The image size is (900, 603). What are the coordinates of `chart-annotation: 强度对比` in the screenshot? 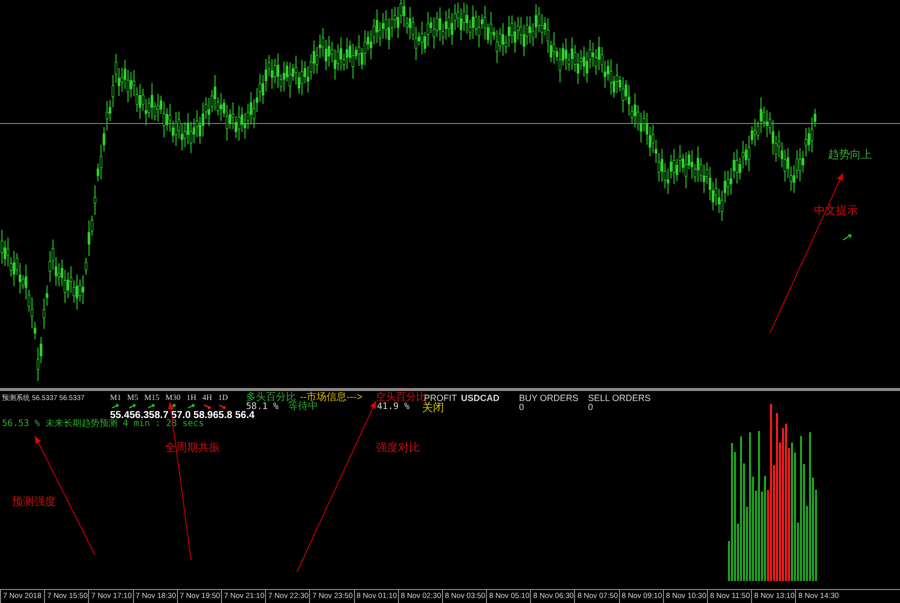 It's located at (398, 448).